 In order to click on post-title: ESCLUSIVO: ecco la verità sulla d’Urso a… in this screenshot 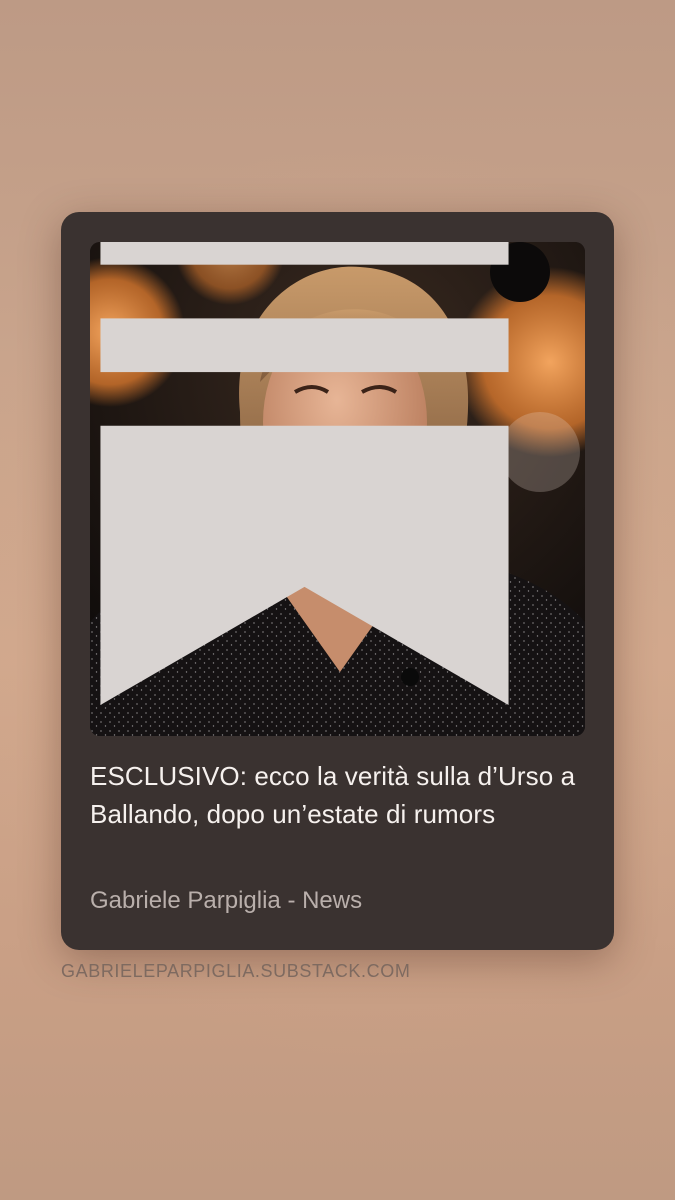, I will do `click(337, 795)`.